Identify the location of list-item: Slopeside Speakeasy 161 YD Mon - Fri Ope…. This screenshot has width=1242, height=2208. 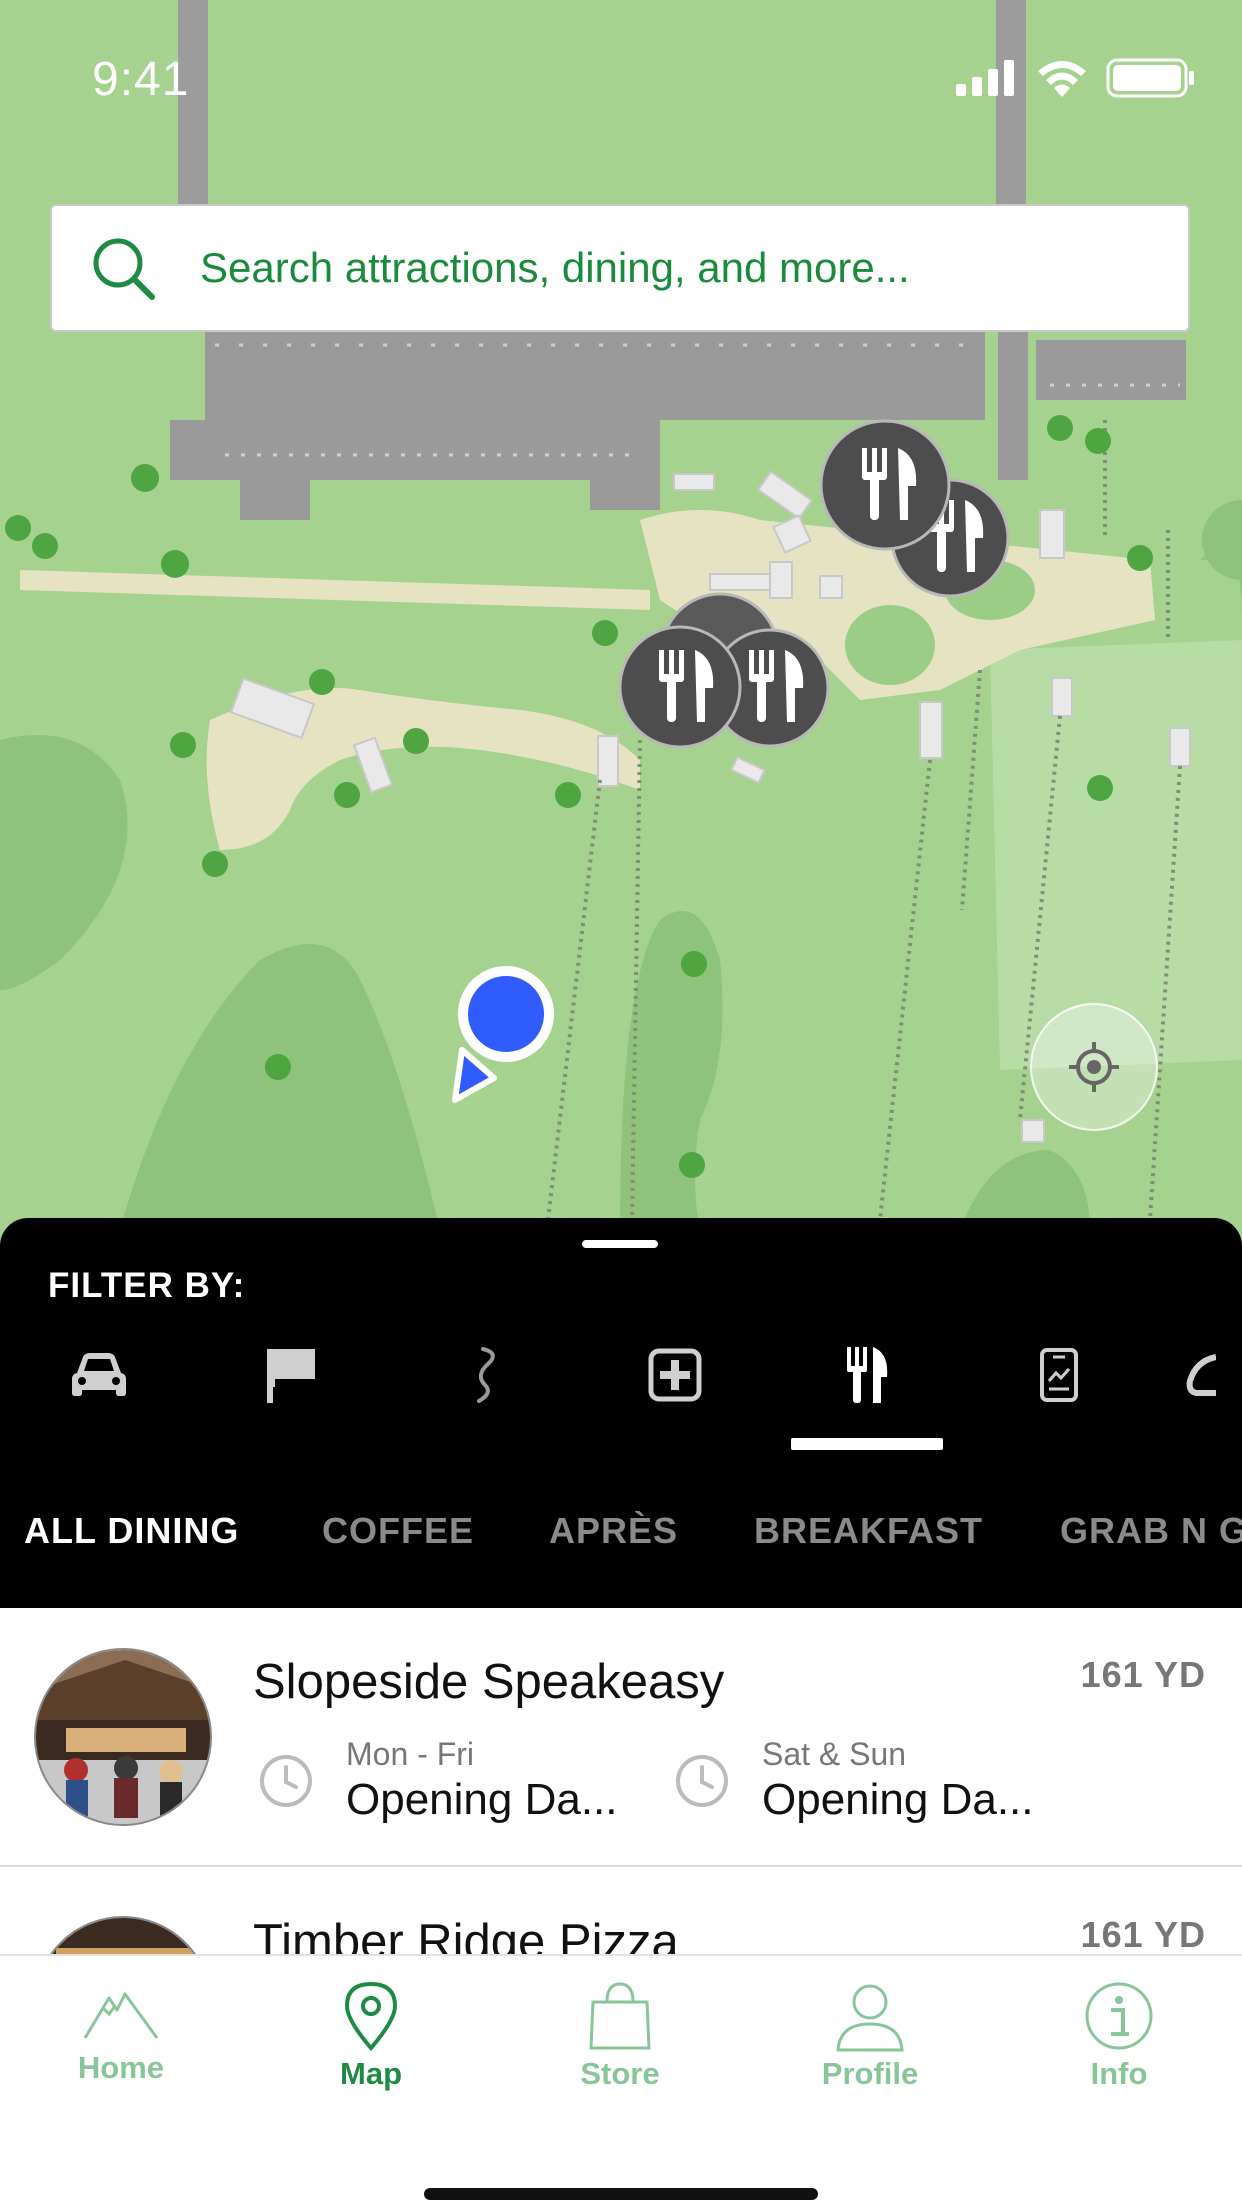
(621, 1737).